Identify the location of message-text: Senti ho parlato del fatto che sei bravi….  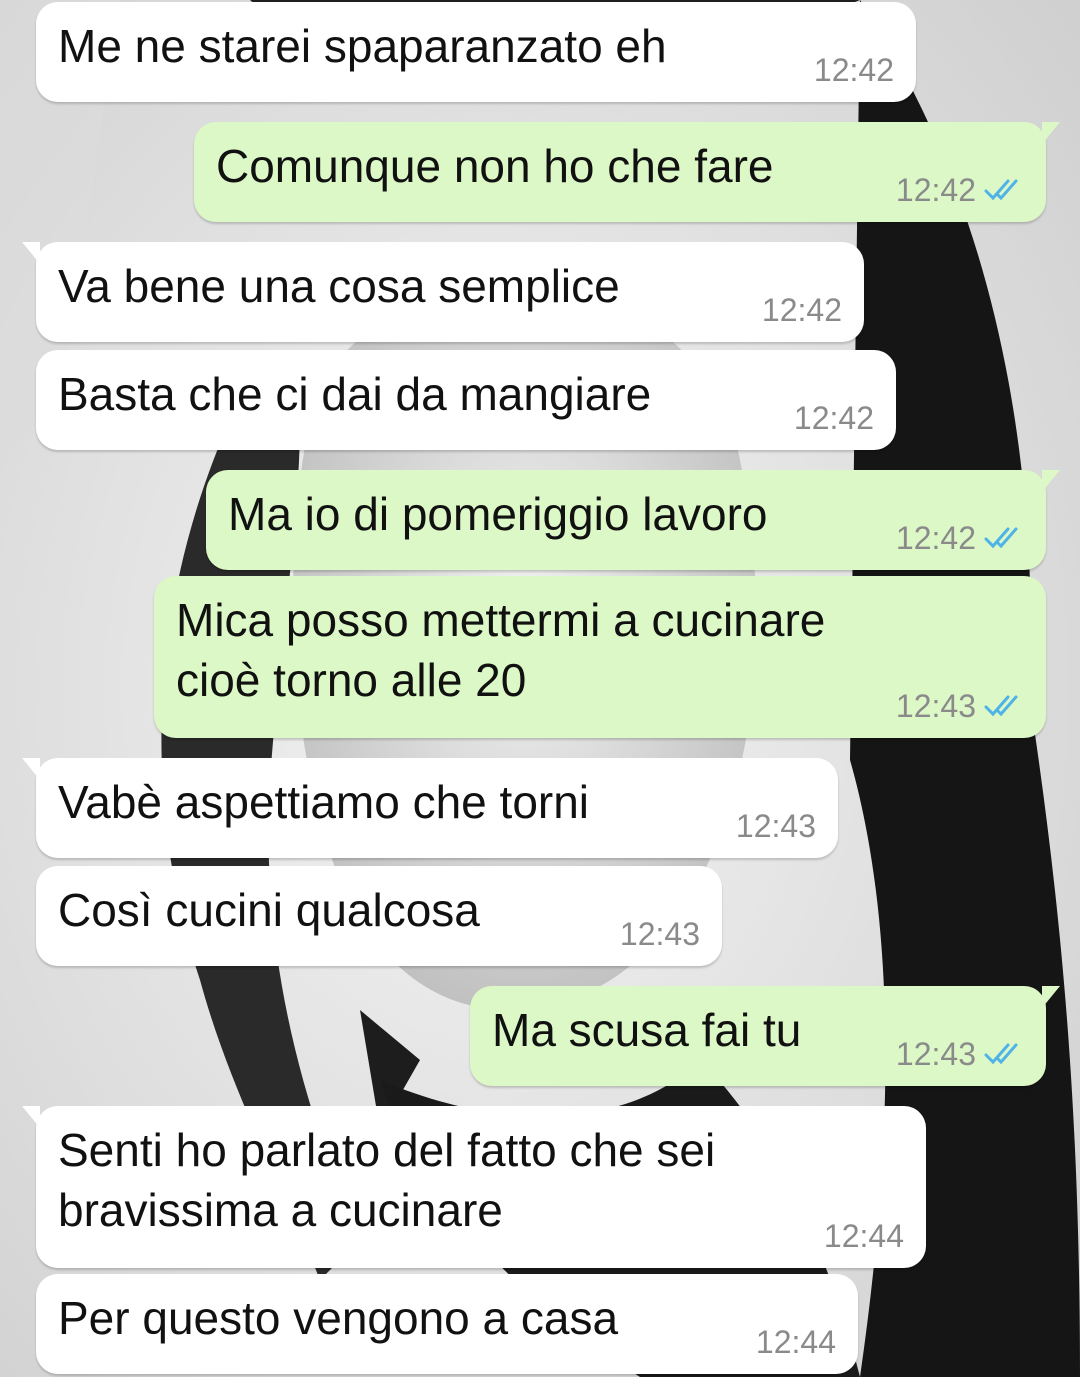
(387, 1180).